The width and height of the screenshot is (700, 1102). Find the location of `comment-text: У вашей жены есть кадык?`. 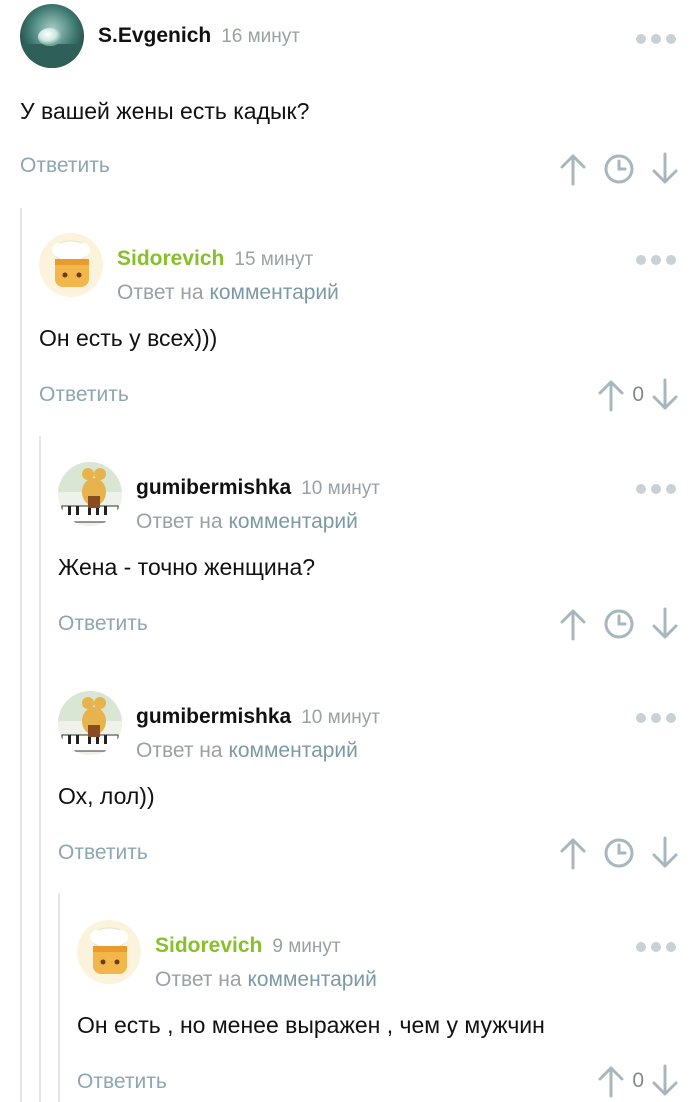

comment-text: У вашей жены есть кадык? is located at coordinates (165, 111).